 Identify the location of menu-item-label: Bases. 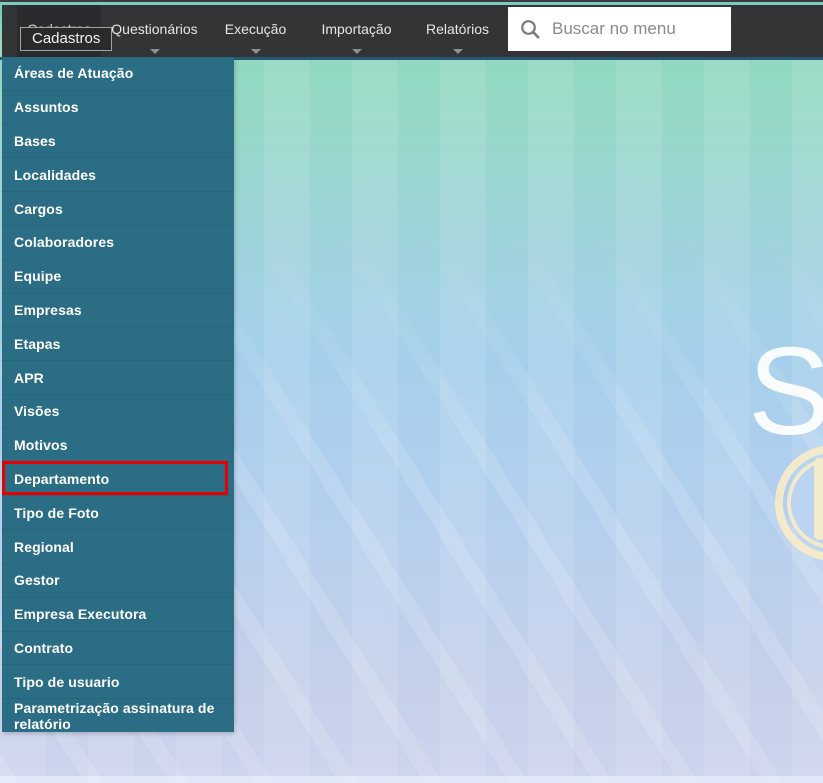
(35, 140).